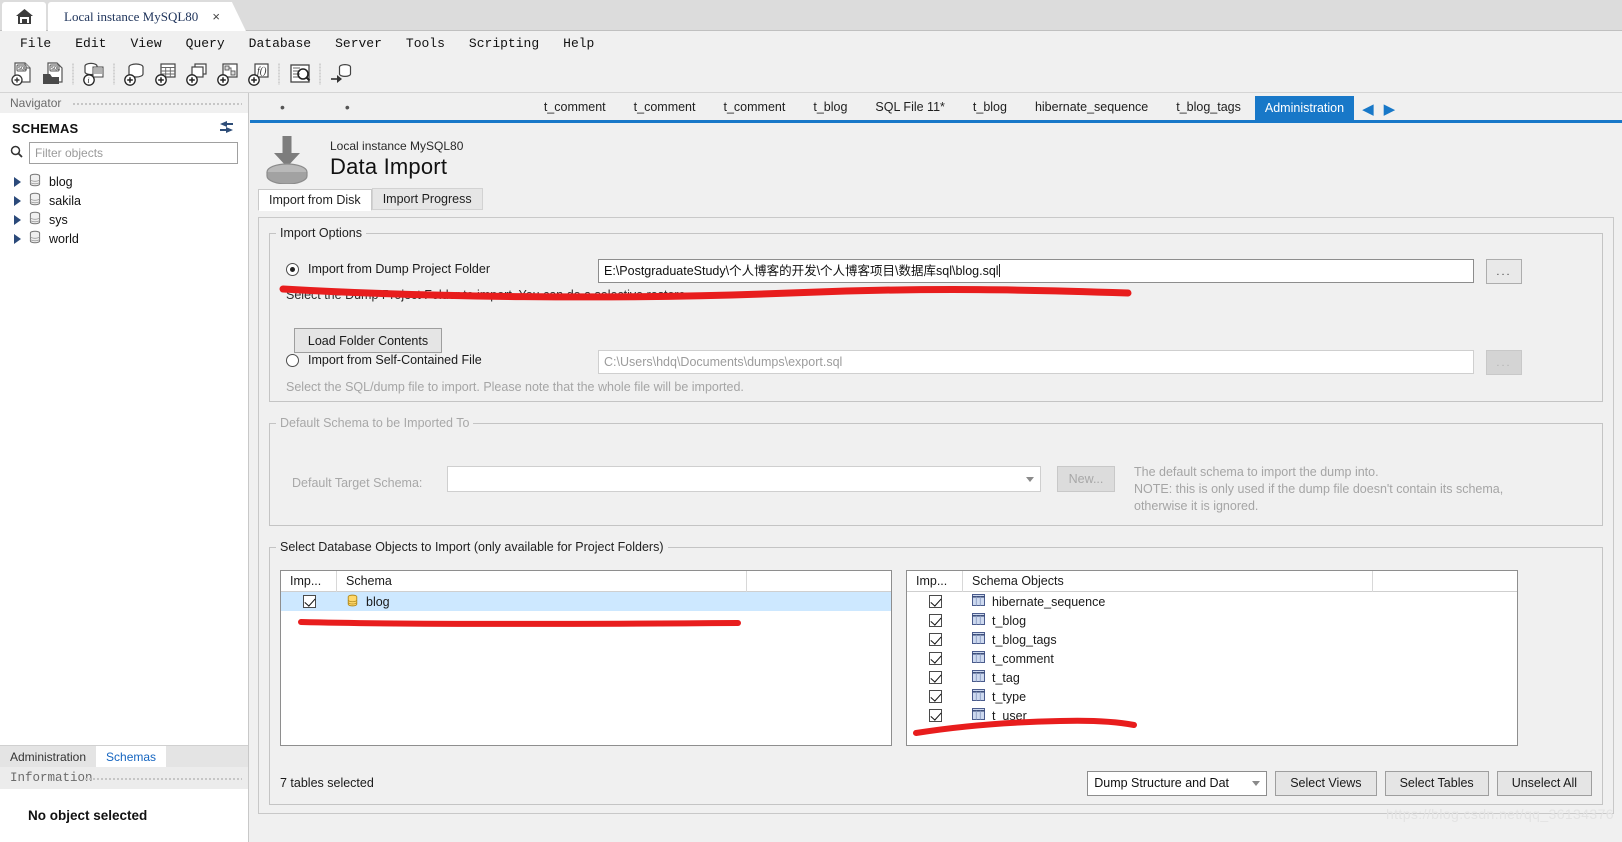  I want to click on select-views-button: Select Views, so click(1326, 783).